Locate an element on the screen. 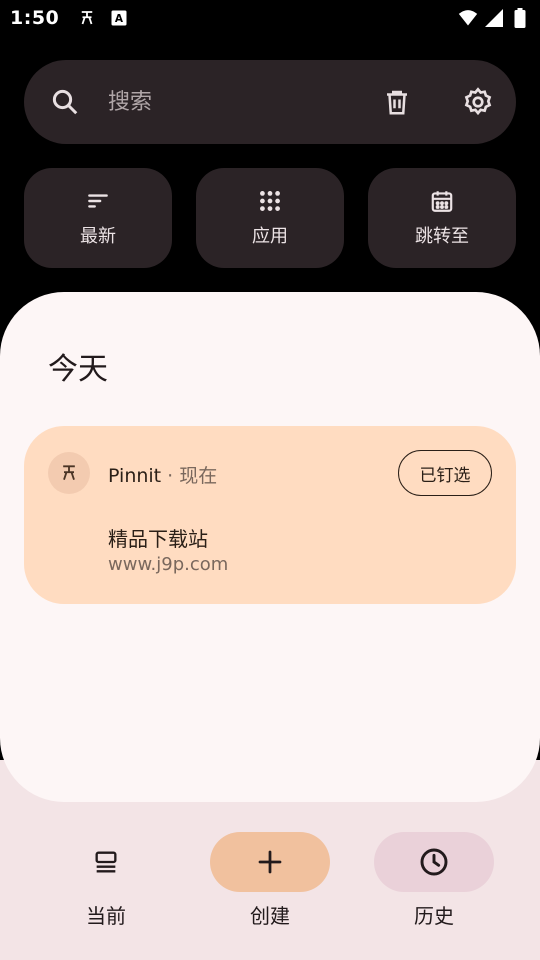  battery-icon is located at coordinates (520, 18).